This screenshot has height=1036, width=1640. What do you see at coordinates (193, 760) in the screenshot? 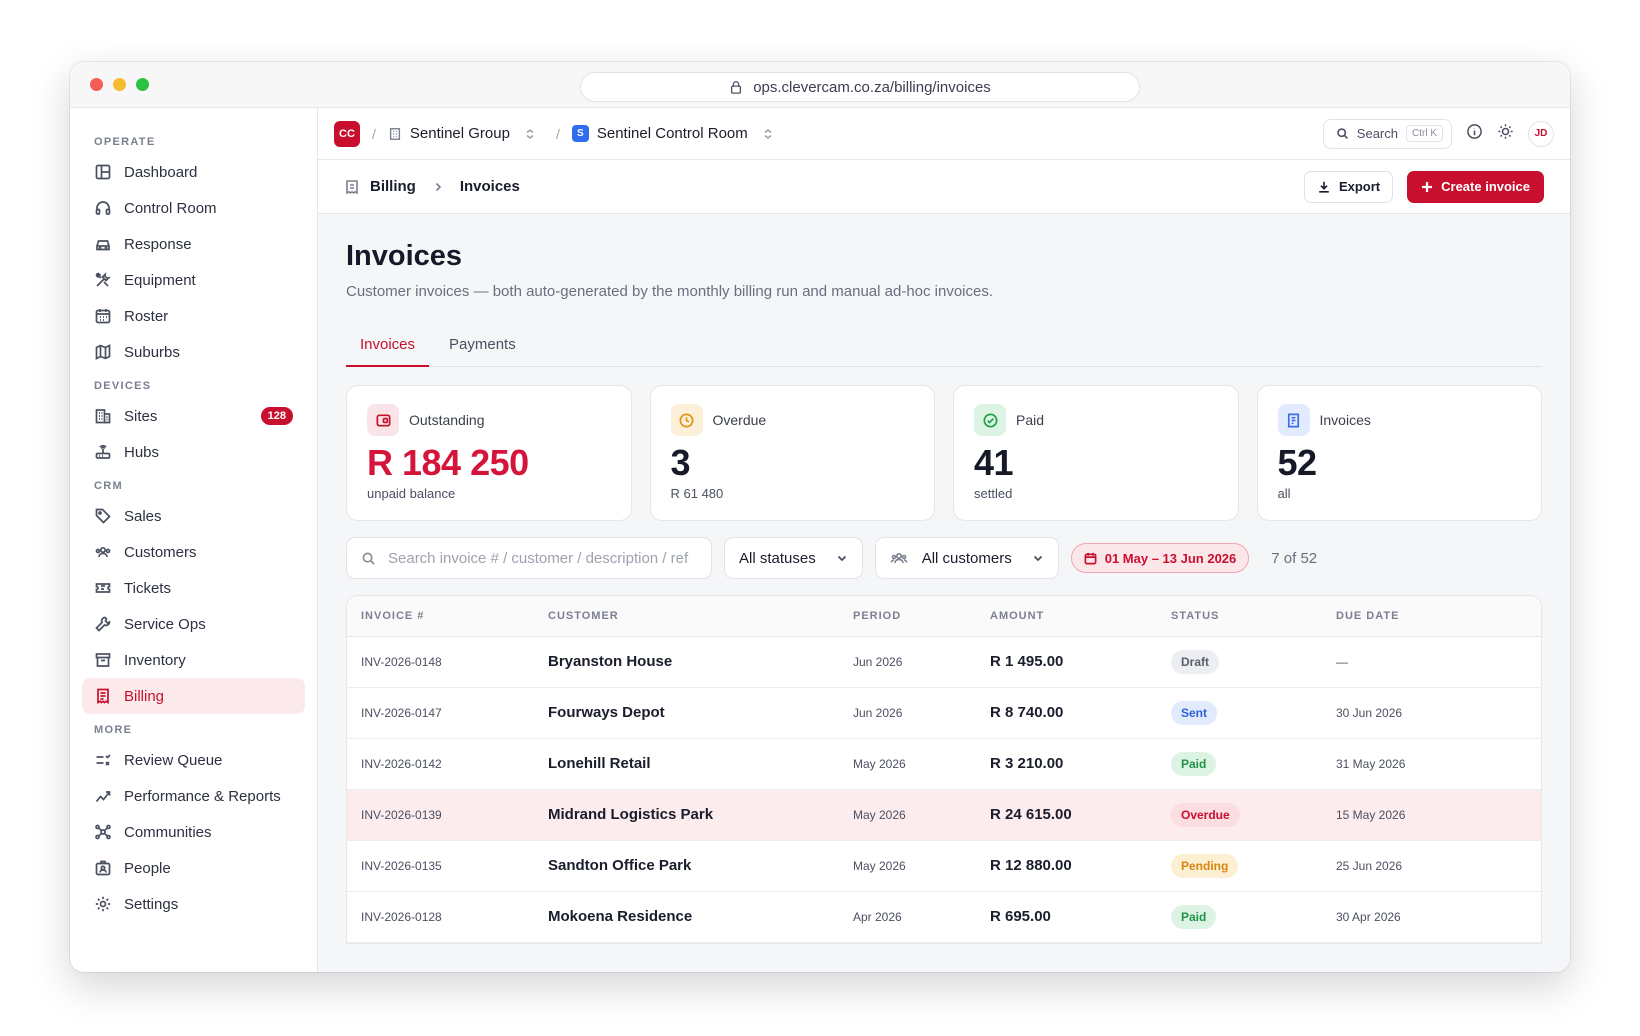
I see `sidebar-item-review-queue: Review Queue` at bounding box center [193, 760].